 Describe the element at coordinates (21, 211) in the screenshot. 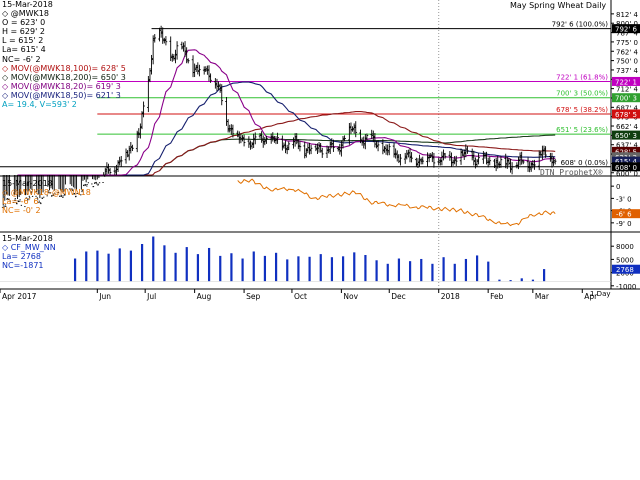

I see `spread-legend-text: NC= -0' 2` at that location.